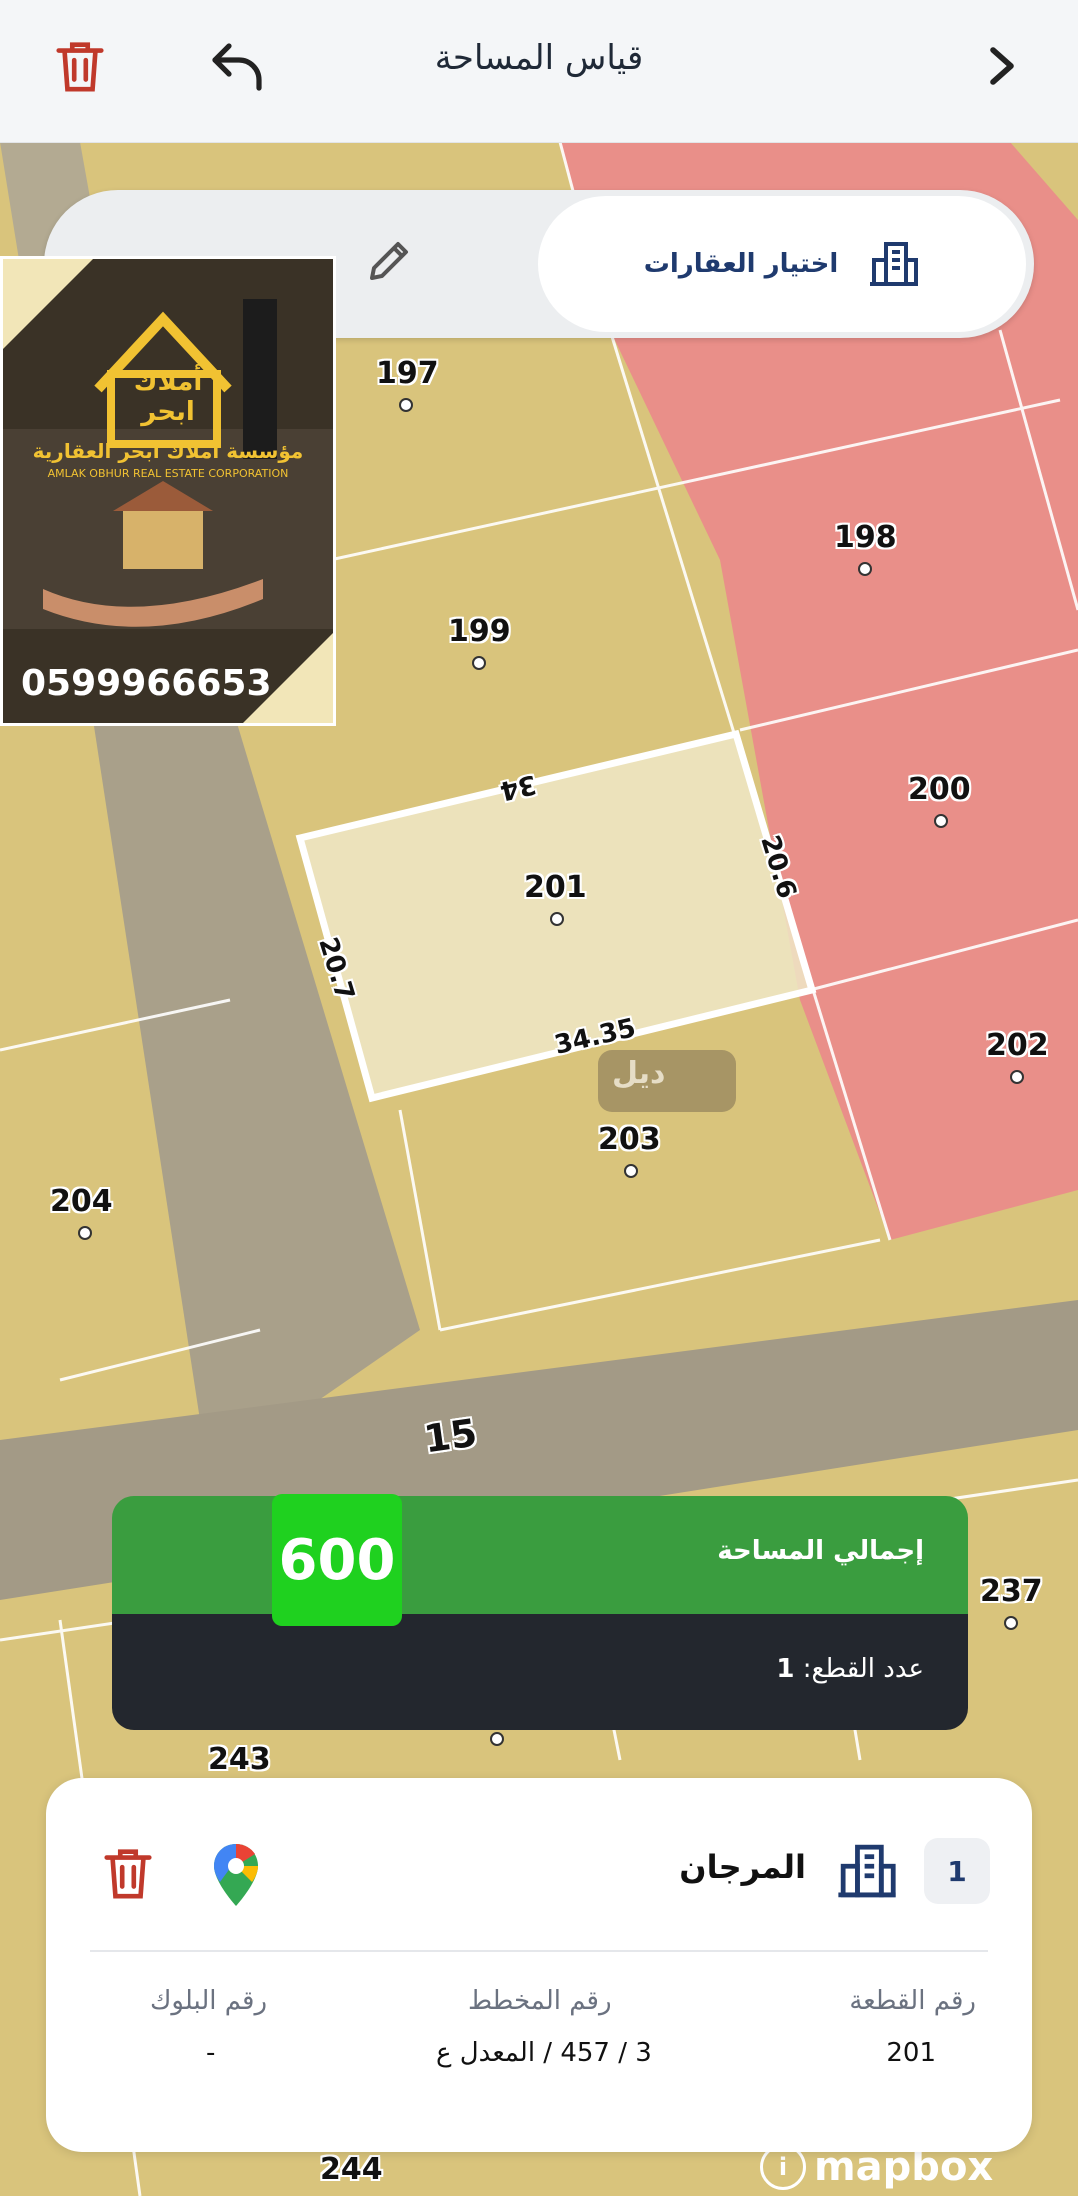 The image size is (1078, 2196). What do you see at coordinates (785, 1669) in the screenshot?
I see `parcel-count-value: 1` at bounding box center [785, 1669].